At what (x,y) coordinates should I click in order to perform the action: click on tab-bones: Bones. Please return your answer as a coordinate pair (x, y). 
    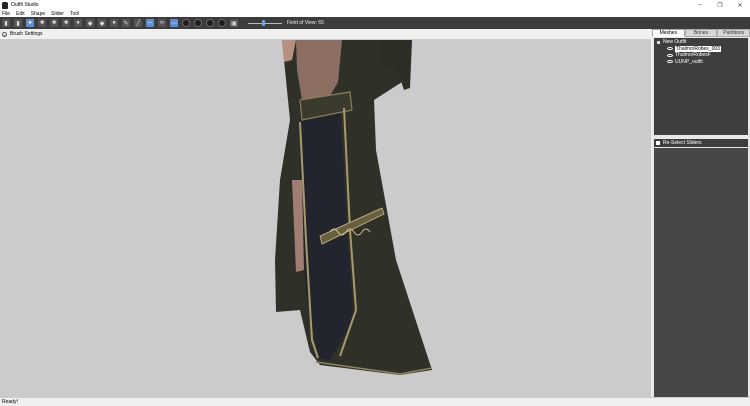
    Looking at the image, I should click on (701, 33).